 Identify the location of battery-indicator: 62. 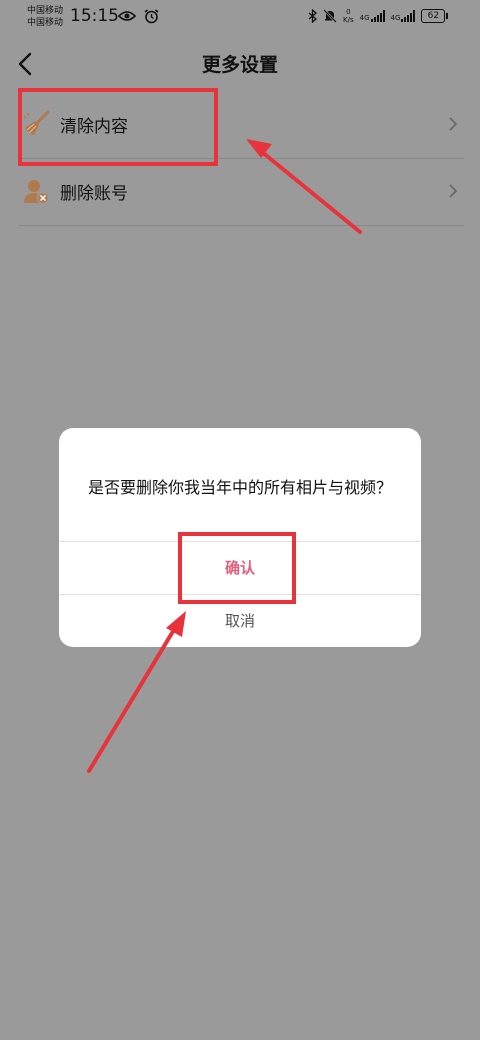
(435, 16).